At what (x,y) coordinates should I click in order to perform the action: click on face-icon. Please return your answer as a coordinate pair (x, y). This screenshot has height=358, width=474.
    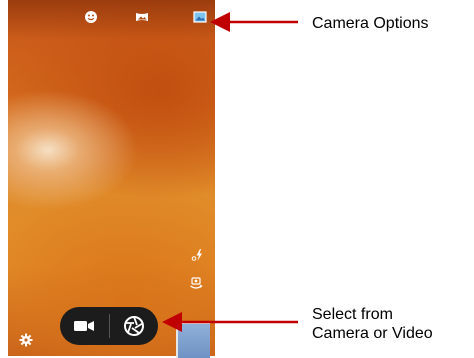
    Looking at the image, I should click on (91, 17).